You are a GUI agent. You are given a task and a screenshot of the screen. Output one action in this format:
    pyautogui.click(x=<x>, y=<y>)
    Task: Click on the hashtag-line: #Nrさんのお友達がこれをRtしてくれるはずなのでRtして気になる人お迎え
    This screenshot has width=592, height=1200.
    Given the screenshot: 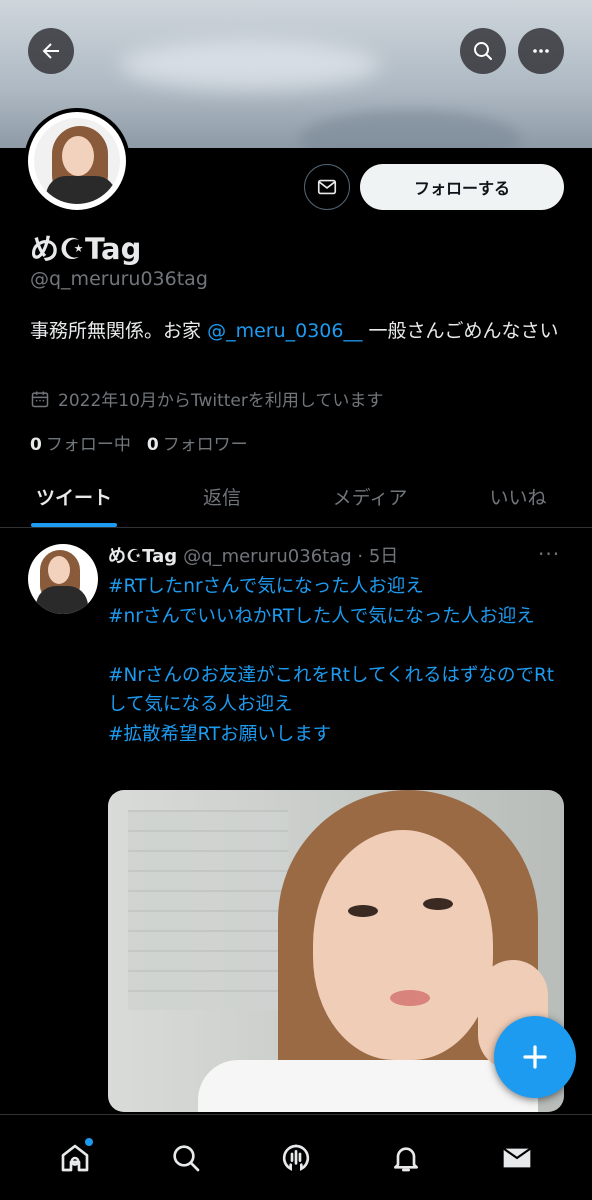 What is the action you would take?
    pyautogui.click(x=339, y=690)
    